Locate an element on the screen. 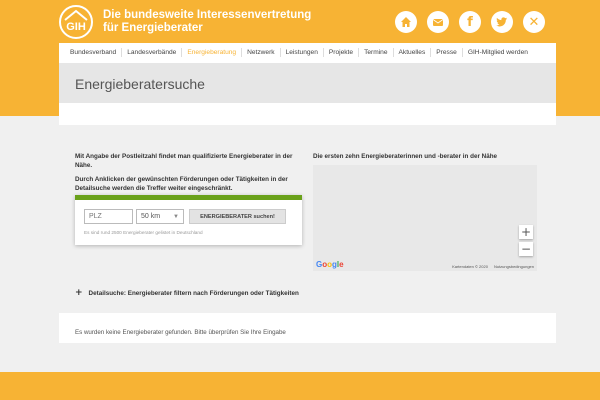 The width and height of the screenshot is (600, 400). google-logo: Google is located at coordinates (330, 264).